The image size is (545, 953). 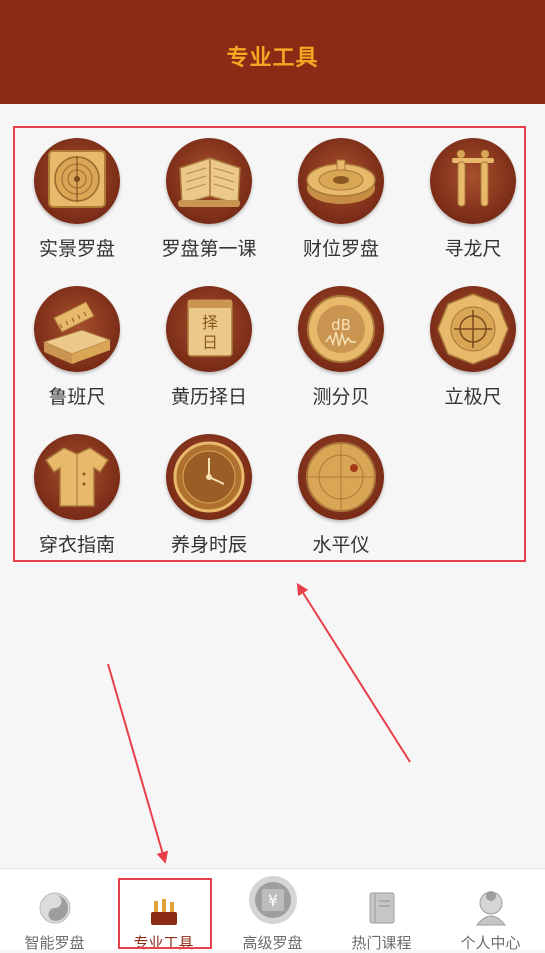 I want to click on tool-item-decibel: dB 测分贝, so click(x=341, y=346).